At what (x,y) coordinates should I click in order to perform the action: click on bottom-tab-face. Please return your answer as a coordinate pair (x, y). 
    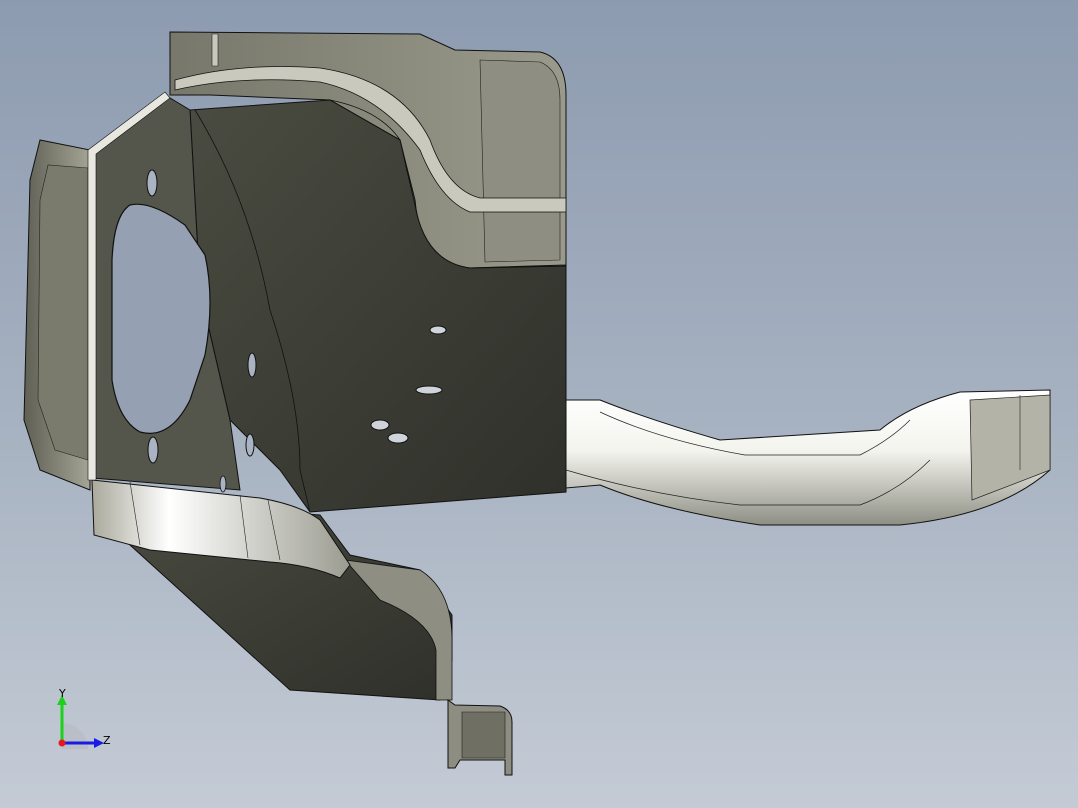
    Looking at the image, I should click on (483, 735).